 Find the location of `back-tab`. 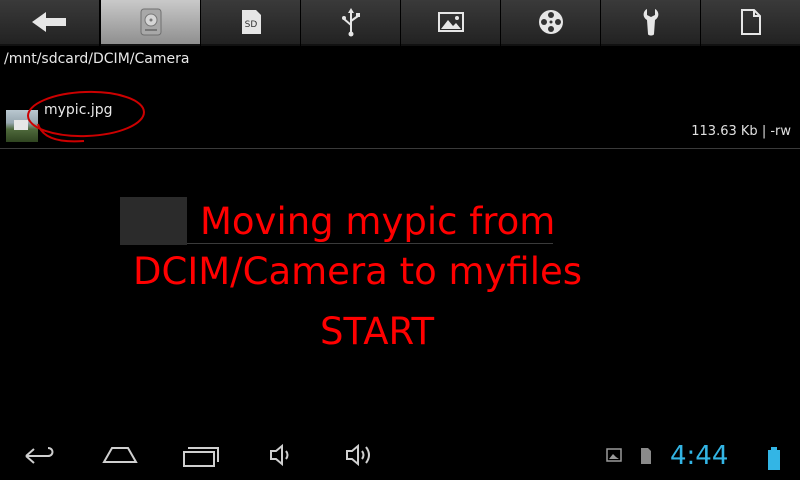

back-tab is located at coordinates (49, 23).